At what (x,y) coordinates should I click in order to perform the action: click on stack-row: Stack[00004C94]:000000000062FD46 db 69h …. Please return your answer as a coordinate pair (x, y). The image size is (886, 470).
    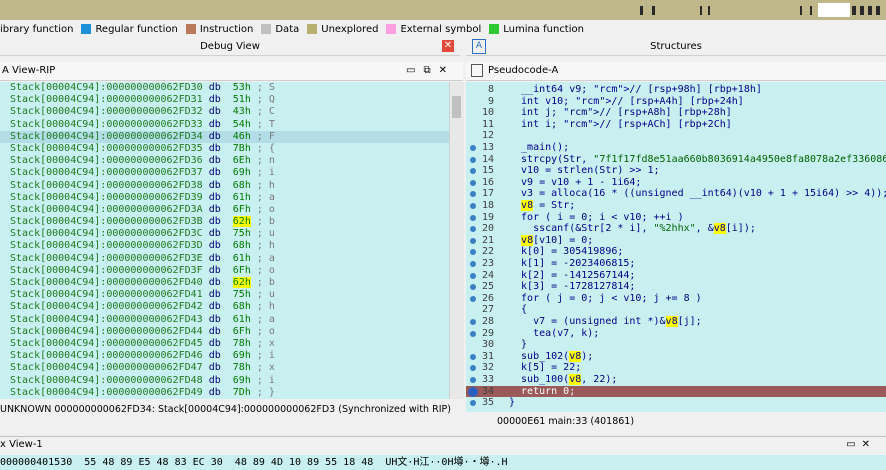
    Looking at the image, I should click on (224, 356).